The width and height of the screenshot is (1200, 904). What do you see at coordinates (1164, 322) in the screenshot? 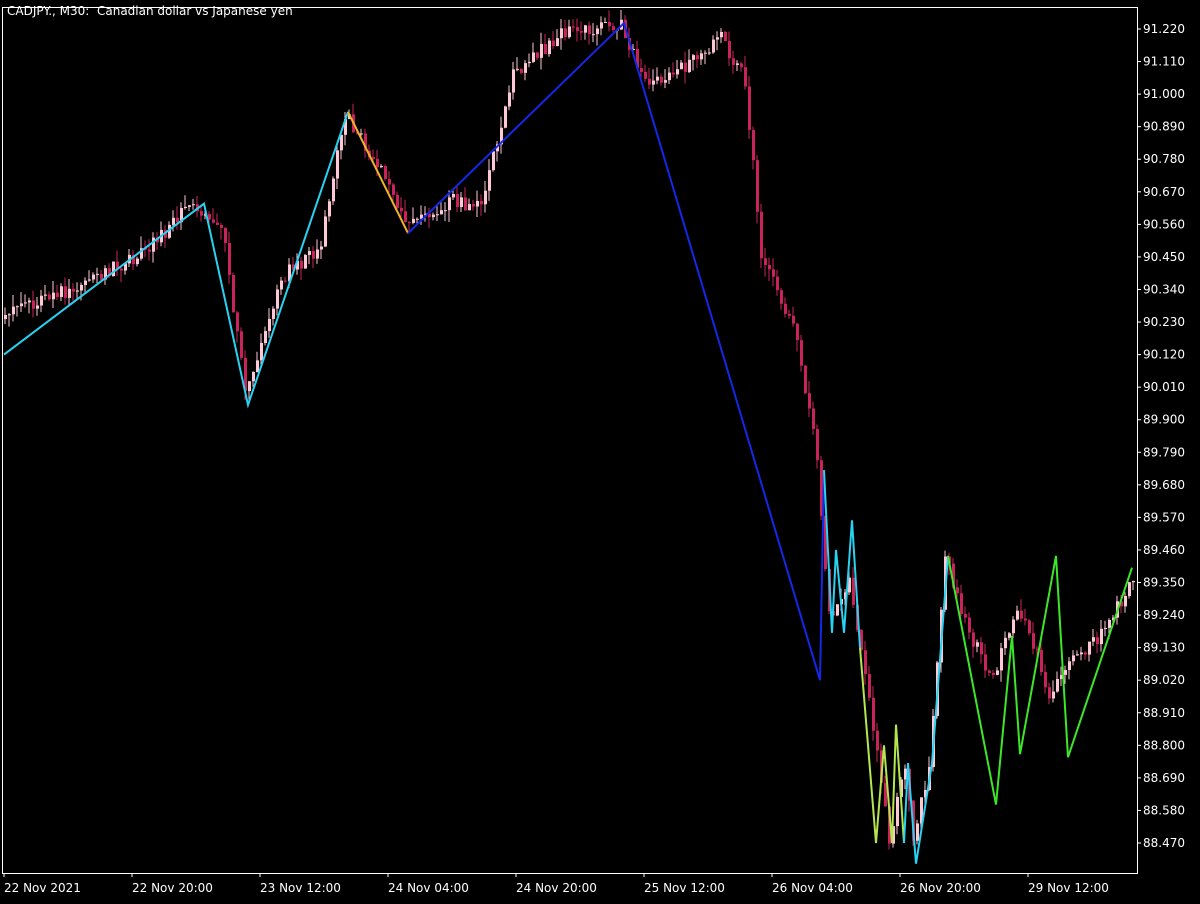
I see `y-tick-label: 90.230` at bounding box center [1164, 322].